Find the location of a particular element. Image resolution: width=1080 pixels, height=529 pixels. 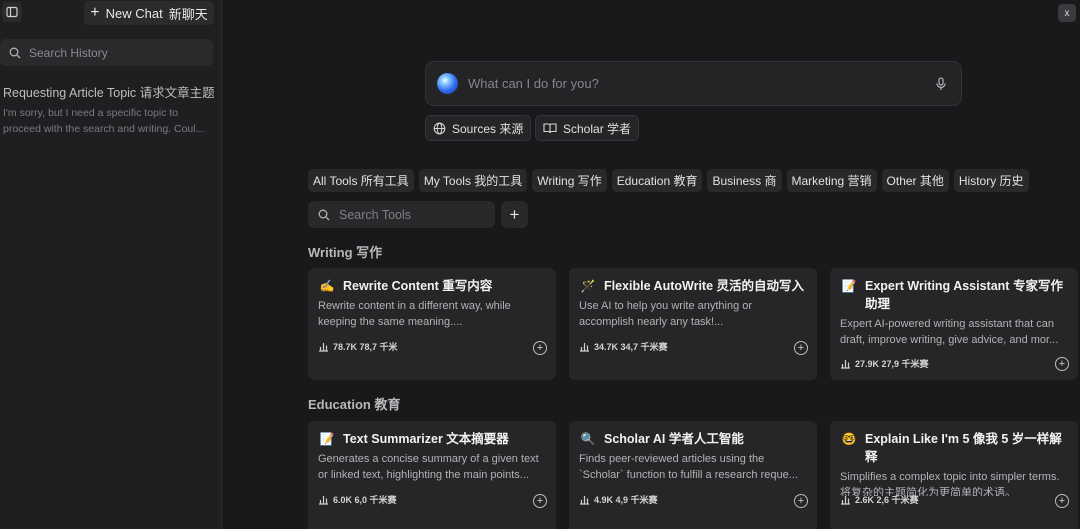

history-search-input: Search History is located at coordinates (106, 52).